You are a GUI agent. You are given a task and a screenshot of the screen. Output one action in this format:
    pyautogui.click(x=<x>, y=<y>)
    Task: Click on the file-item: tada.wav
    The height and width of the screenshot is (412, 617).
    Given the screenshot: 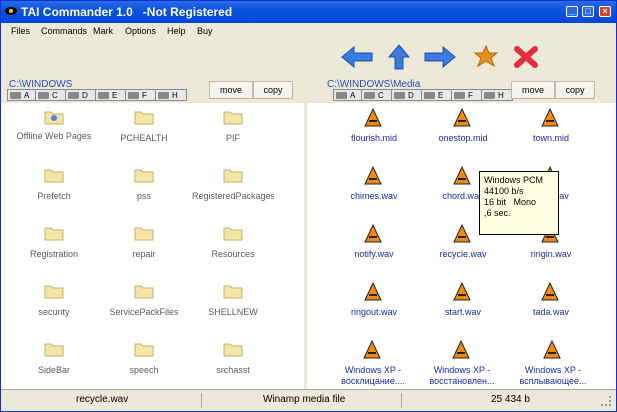 What is the action you would take?
    pyautogui.click(x=551, y=304)
    